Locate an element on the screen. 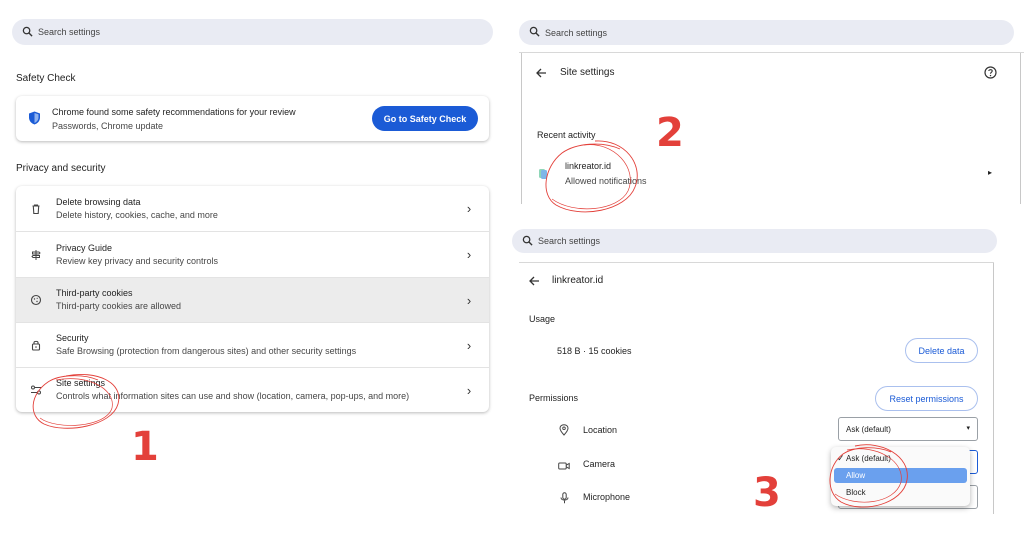 This screenshot has width=1024, height=539. page-title: Site settings is located at coordinates (587, 72).